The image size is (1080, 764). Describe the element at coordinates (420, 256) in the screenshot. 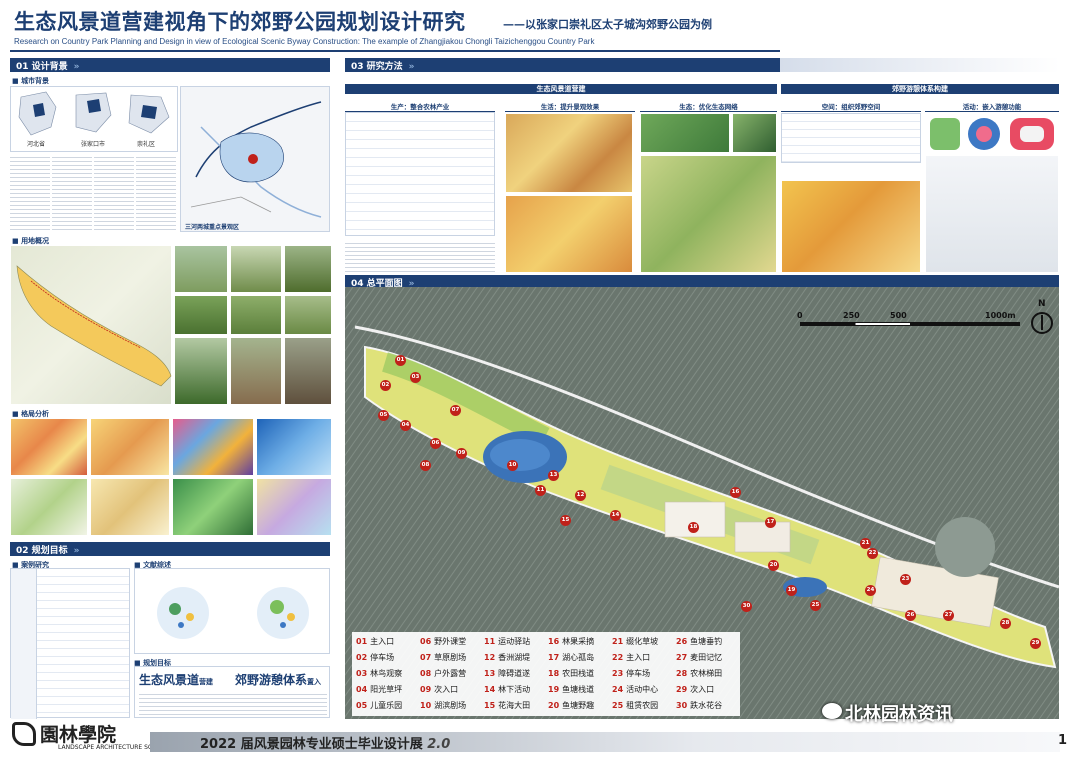

I see `production-text` at that location.